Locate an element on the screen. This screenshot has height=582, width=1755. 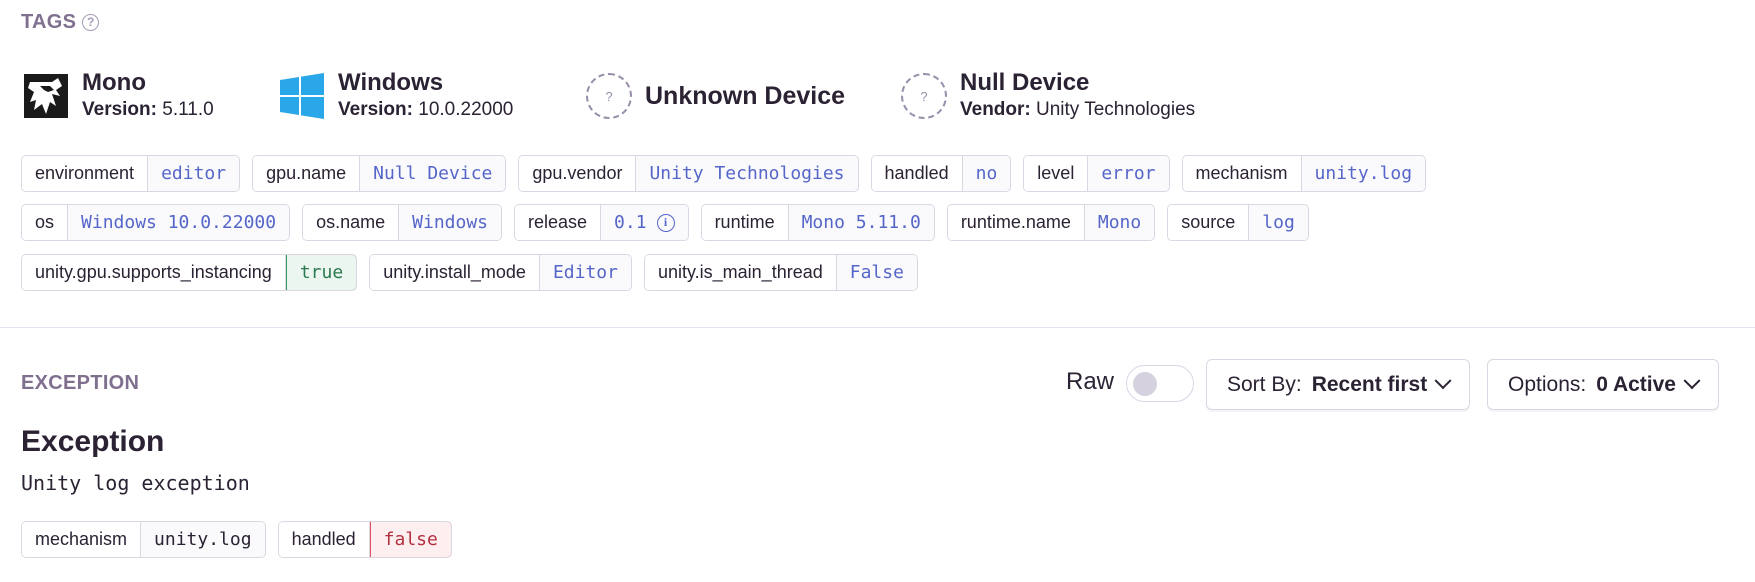
context-gpu: ? Null Device Vendor: Unity Technologies is located at coordinates (1047, 96).